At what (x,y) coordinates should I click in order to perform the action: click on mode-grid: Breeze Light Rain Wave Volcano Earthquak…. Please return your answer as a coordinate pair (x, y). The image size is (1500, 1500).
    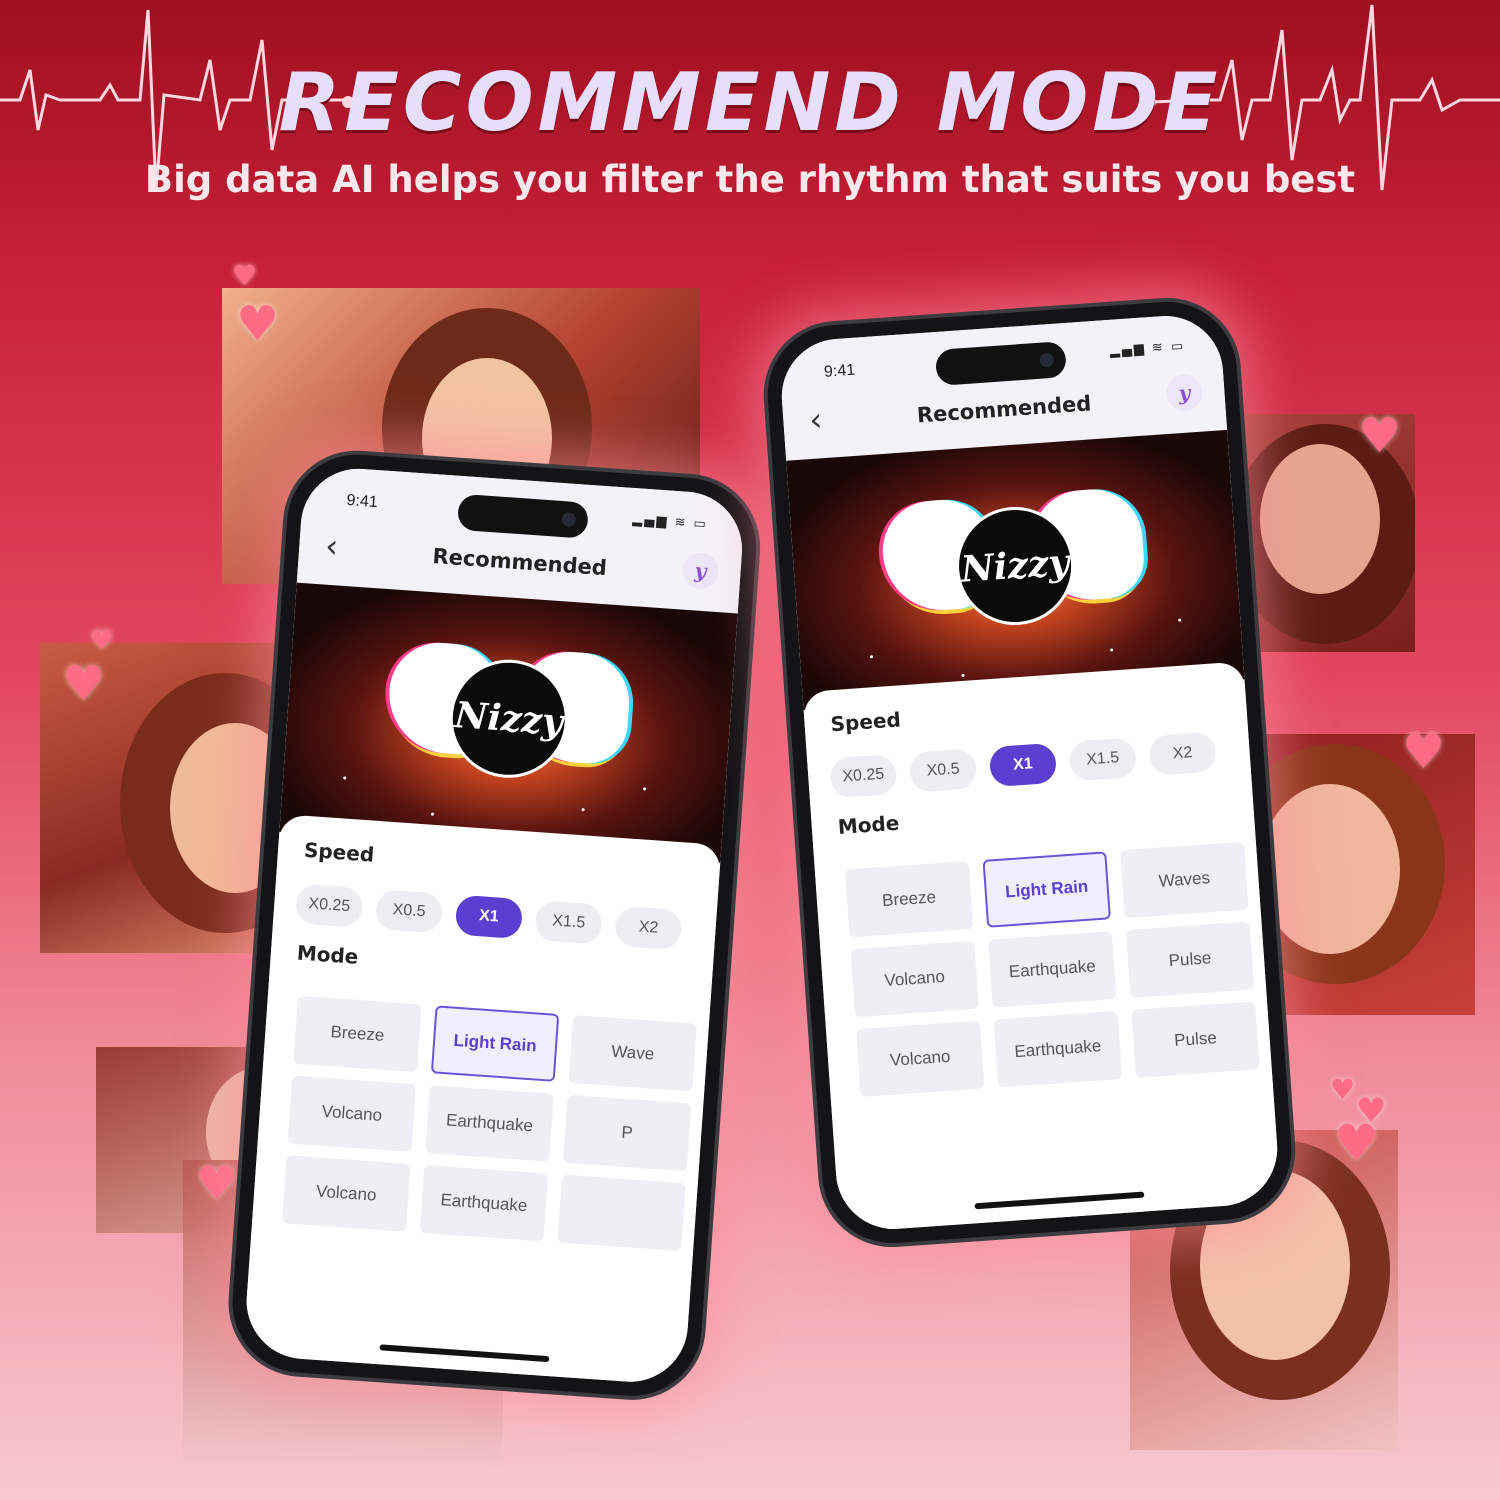
    Looking at the image, I should click on (509, 1123).